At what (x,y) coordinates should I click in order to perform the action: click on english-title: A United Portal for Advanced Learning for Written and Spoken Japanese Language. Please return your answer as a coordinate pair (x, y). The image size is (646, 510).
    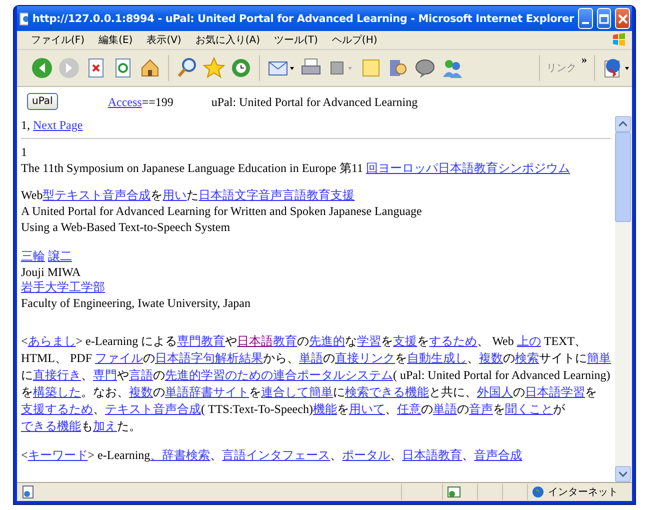
    Looking at the image, I should click on (222, 212).